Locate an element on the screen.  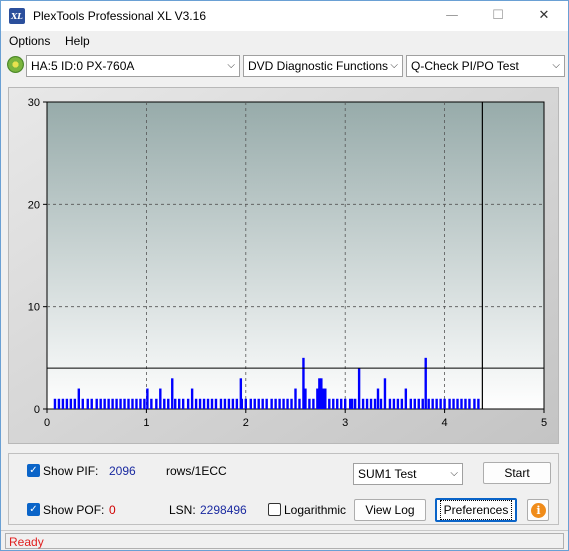
test-select-value: Q-Check PI/PO Test is located at coordinates (465, 66).